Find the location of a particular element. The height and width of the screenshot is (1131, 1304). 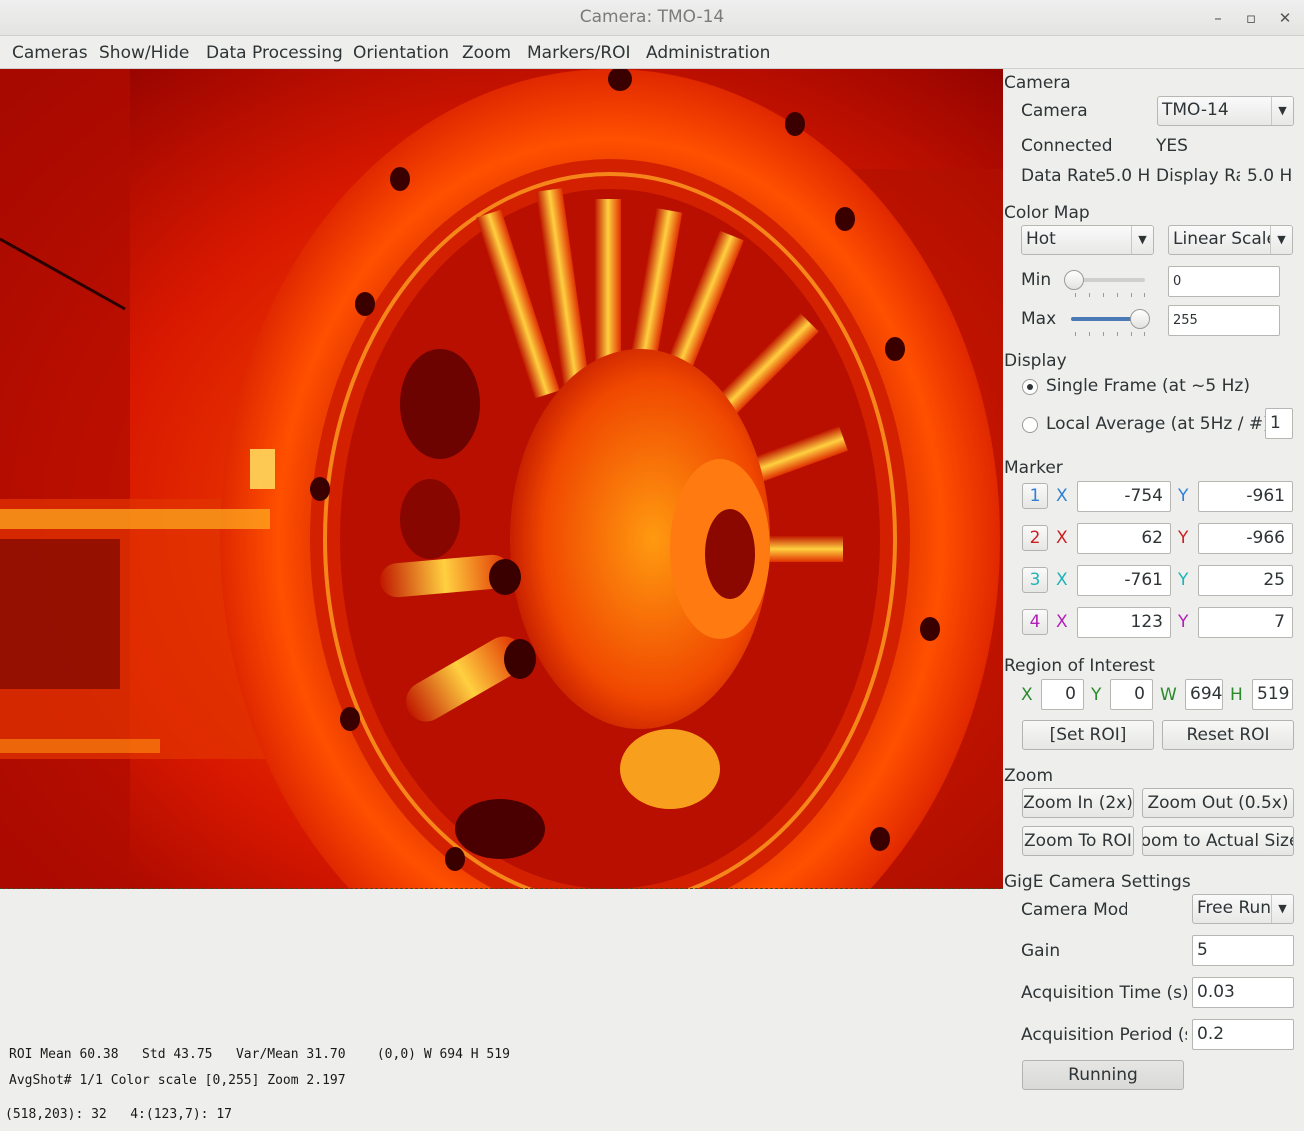

roi-y-input: 0 is located at coordinates (1131, 694).